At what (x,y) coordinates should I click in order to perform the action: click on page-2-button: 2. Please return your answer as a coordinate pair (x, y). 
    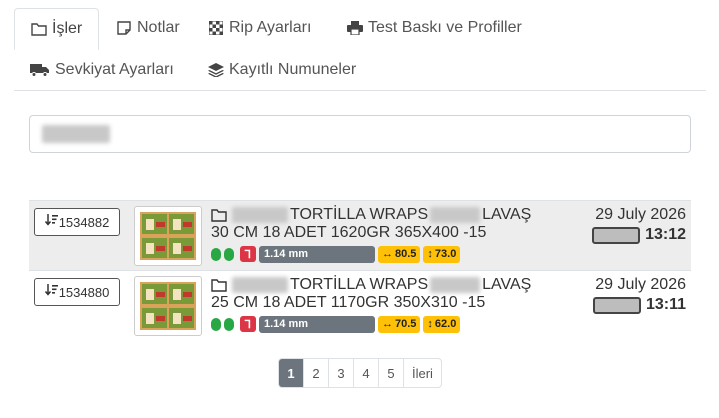
    Looking at the image, I should click on (316, 373).